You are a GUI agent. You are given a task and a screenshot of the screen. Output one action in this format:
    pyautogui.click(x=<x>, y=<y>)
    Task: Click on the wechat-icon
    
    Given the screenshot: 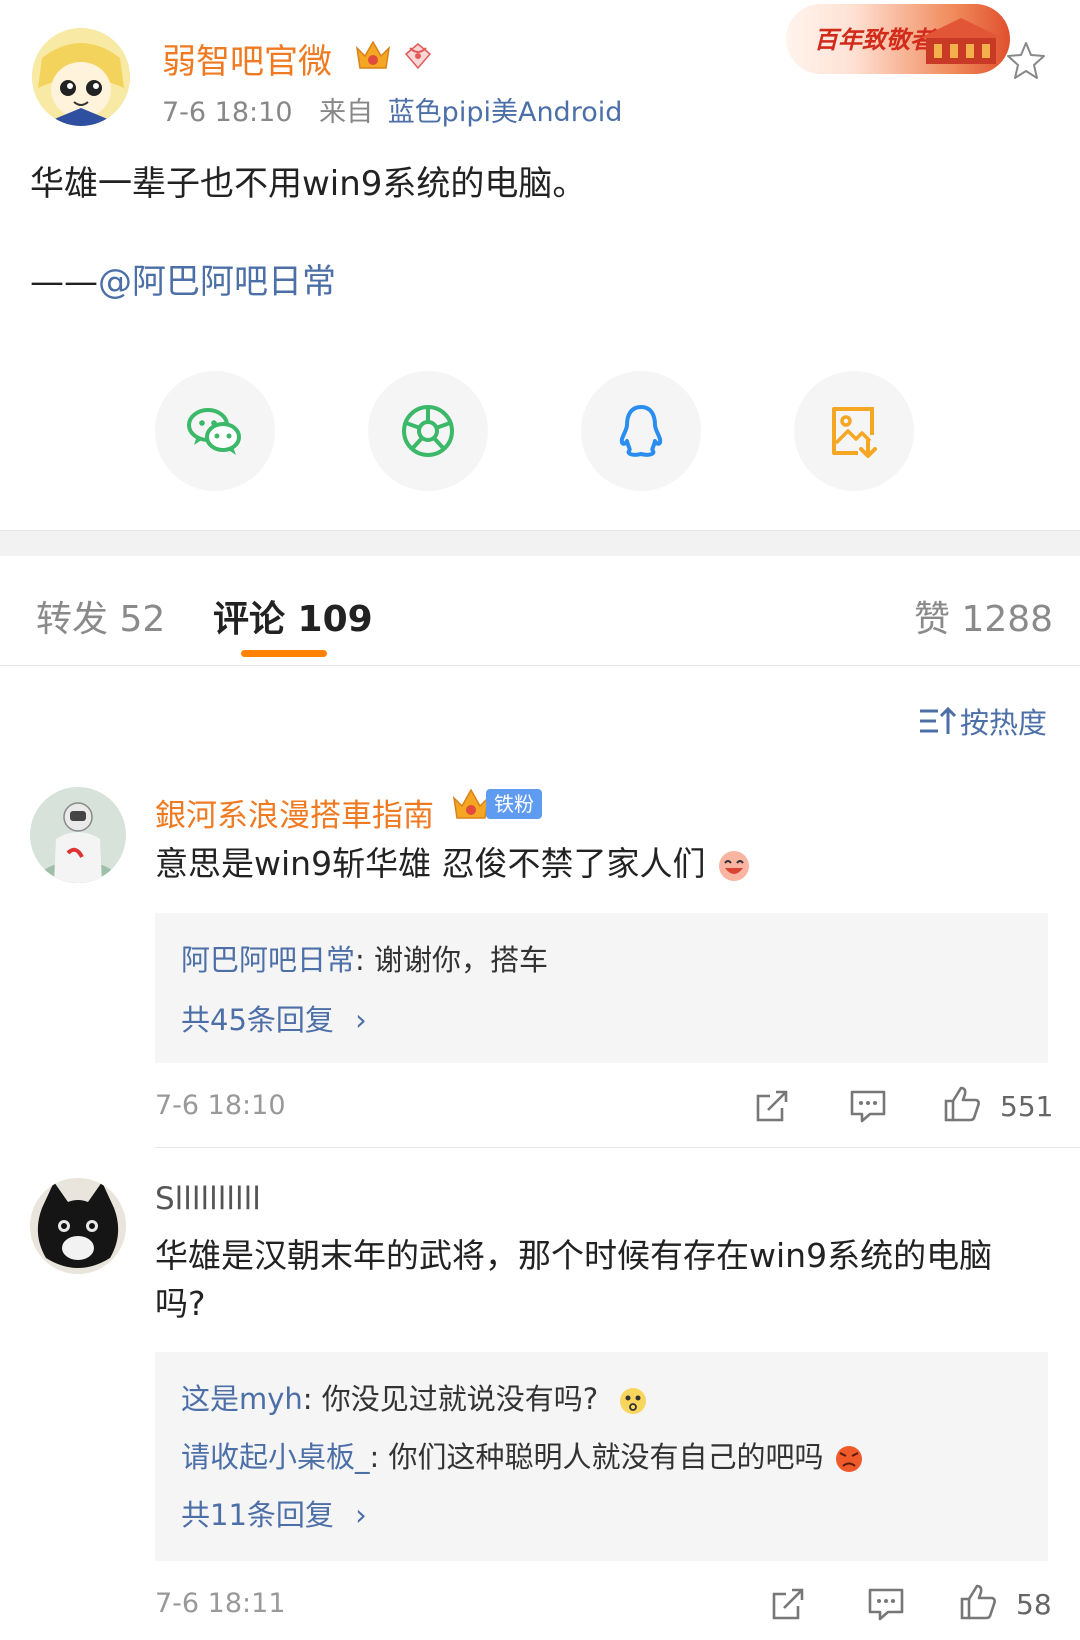 What is the action you would take?
    pyautogui.click(x=214, y=431)
    